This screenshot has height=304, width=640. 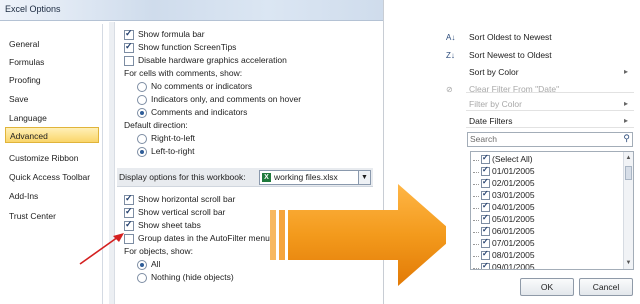 I want to click on list-item-label: 09/01/2005, so click(x=513, y=266).